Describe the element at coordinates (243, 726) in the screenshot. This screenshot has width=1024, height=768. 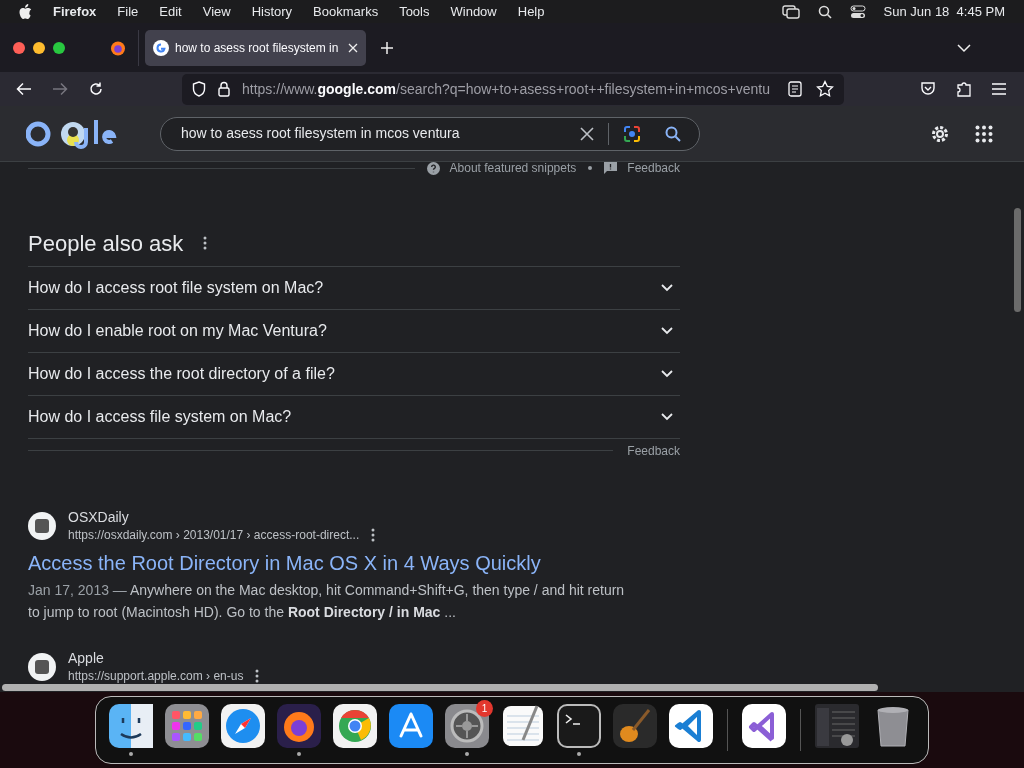
I see `compass-app-icon` at that location.